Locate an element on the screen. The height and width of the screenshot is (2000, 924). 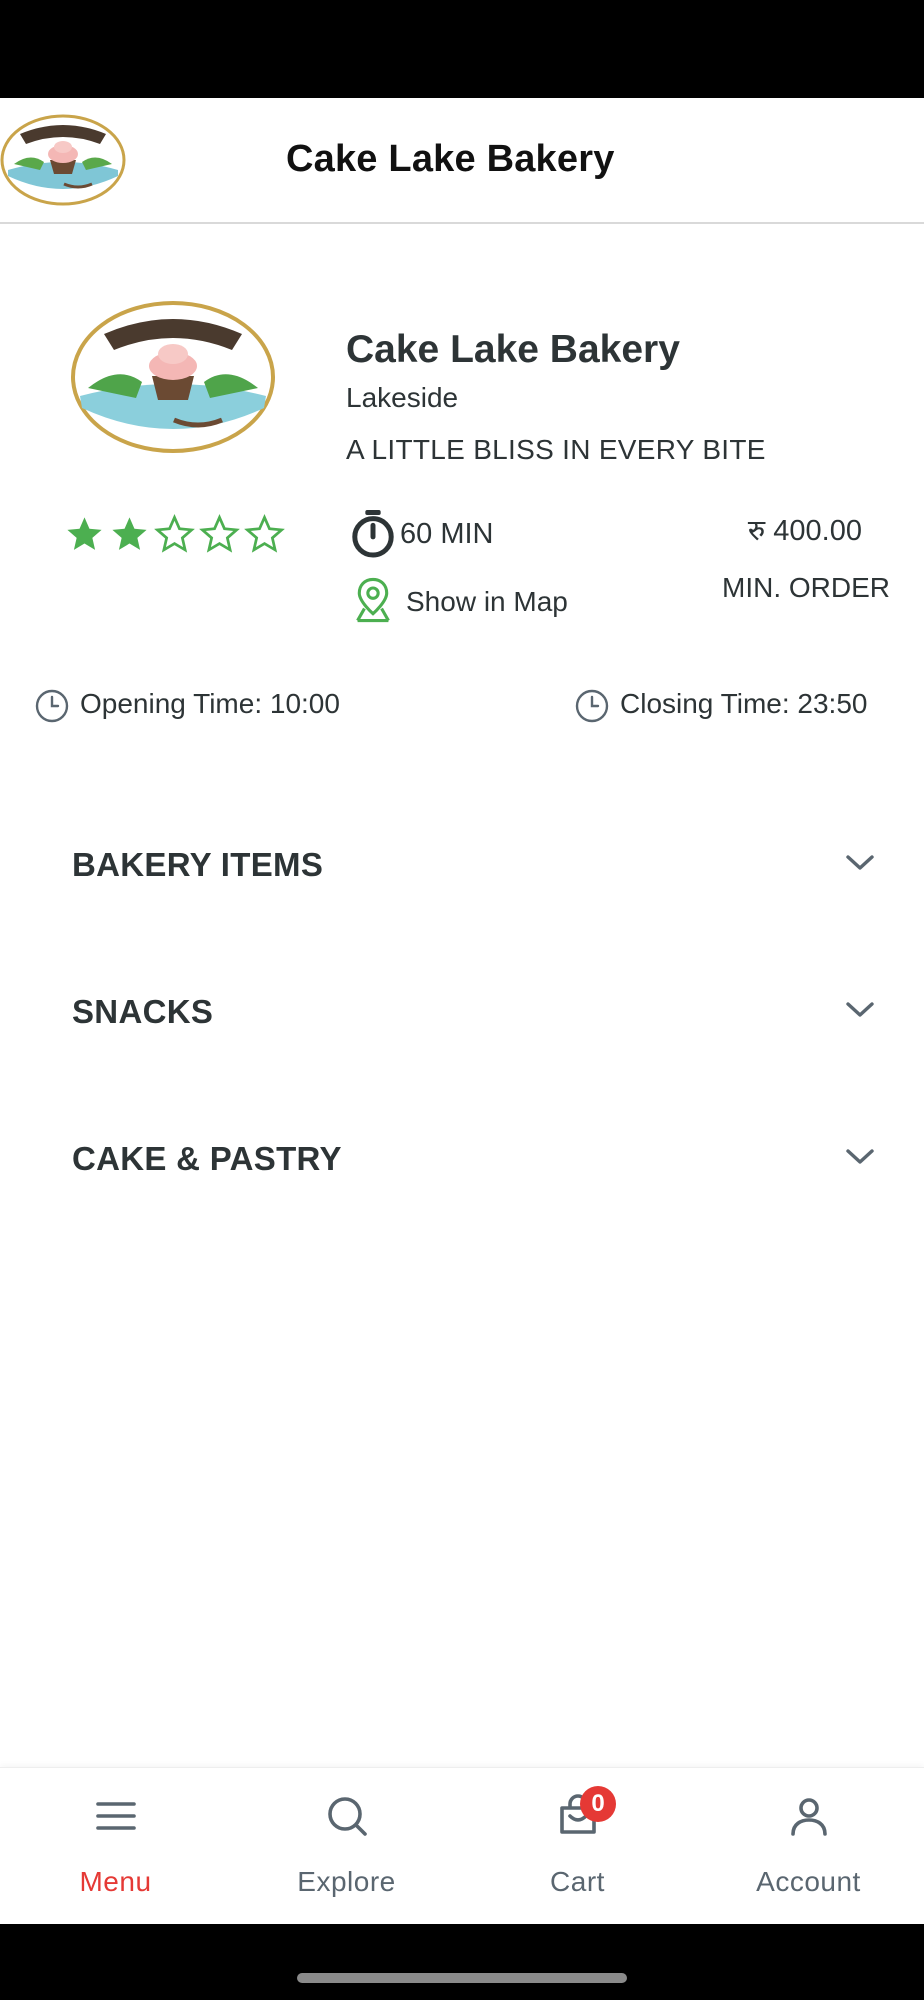
nav-cart: Cart is located at coordinates (577, 1846).